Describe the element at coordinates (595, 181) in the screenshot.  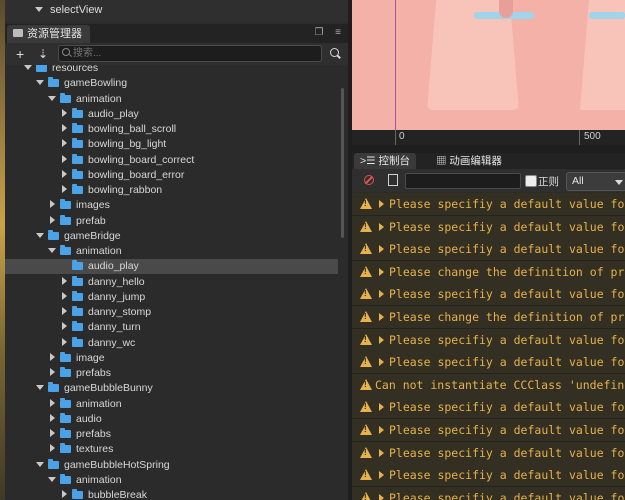
I see `log-level-select: All` at that location.